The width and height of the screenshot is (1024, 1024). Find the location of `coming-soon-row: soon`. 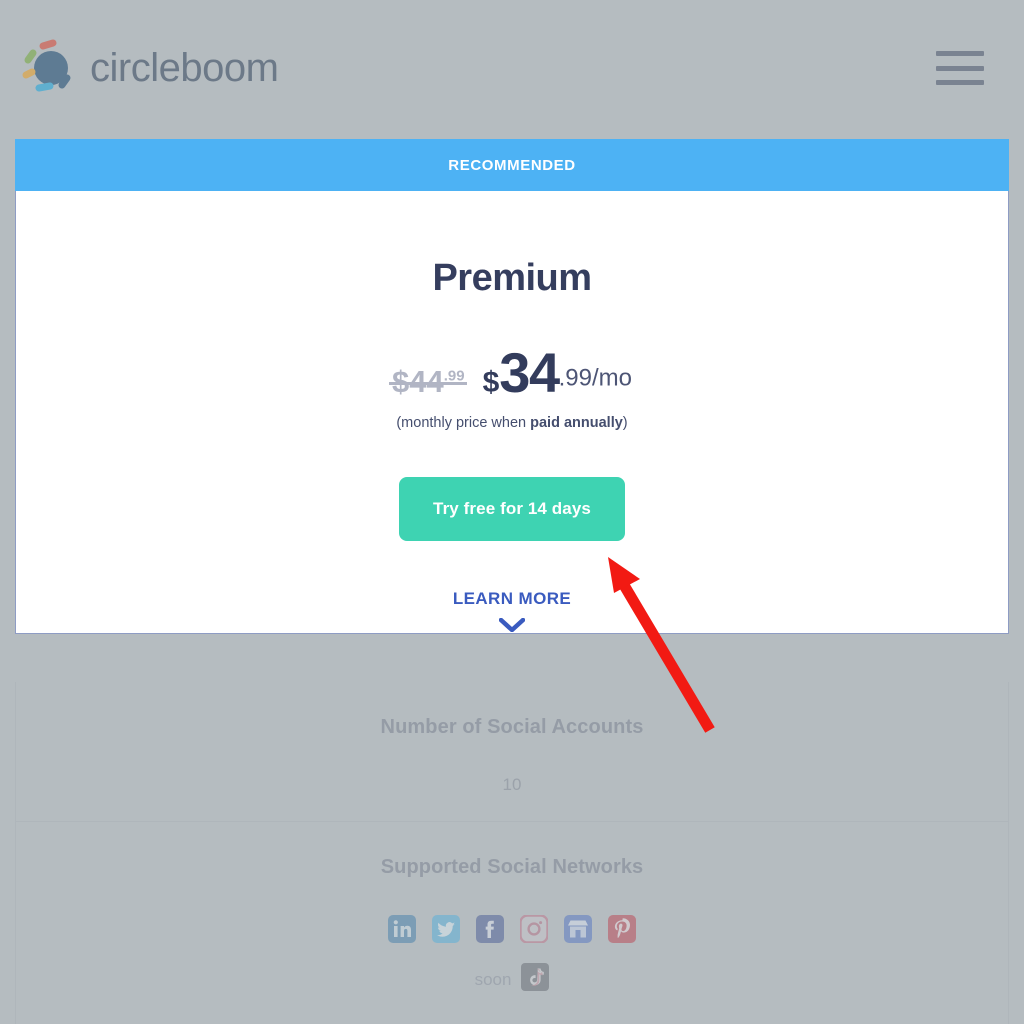

coming-soon-row: soon is located at coordinates (512, 979).